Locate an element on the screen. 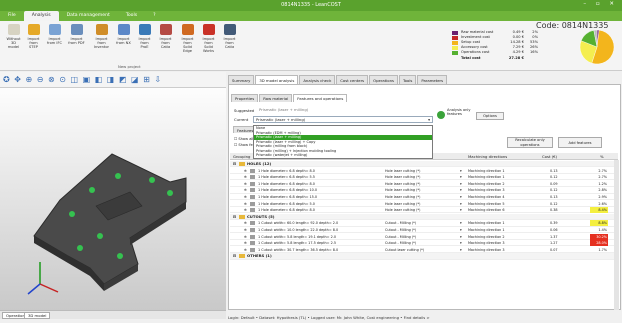 Image resolution: width=622 pixels, height=323 pixels. cost-value: 0.06 is located at coordinates (554, 230).